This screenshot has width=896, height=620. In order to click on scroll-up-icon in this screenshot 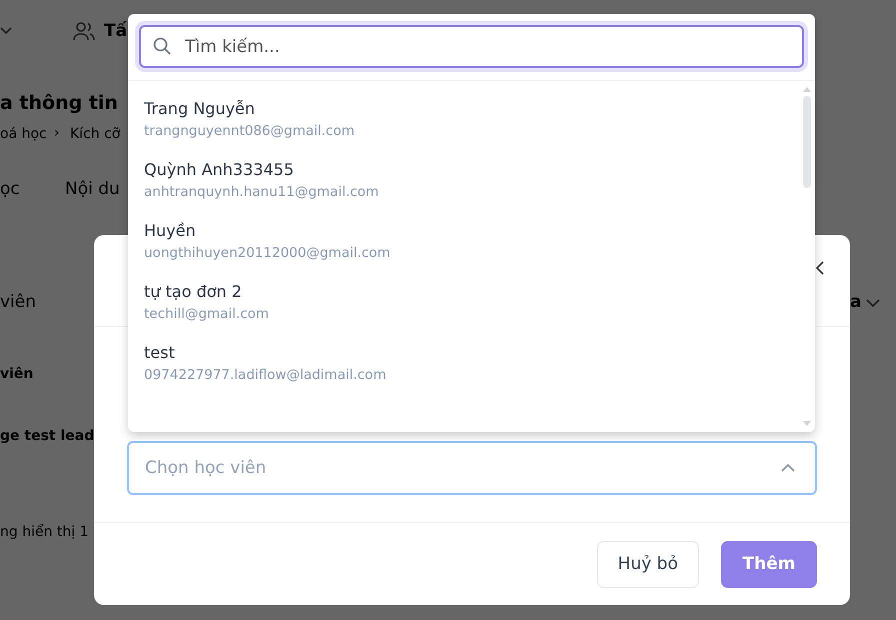, I will do `click(807, 89)`.